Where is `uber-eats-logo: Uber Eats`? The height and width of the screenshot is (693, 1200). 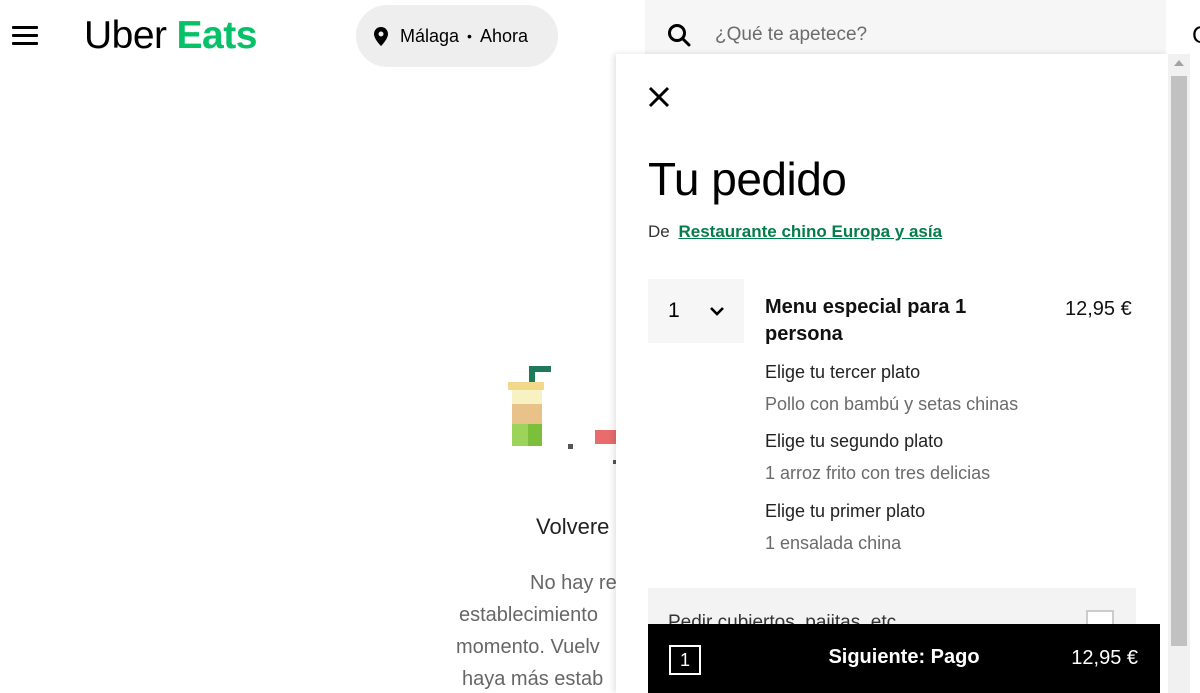
uber-eats-logo: Uber Eats is located at coordinates (170, 36).